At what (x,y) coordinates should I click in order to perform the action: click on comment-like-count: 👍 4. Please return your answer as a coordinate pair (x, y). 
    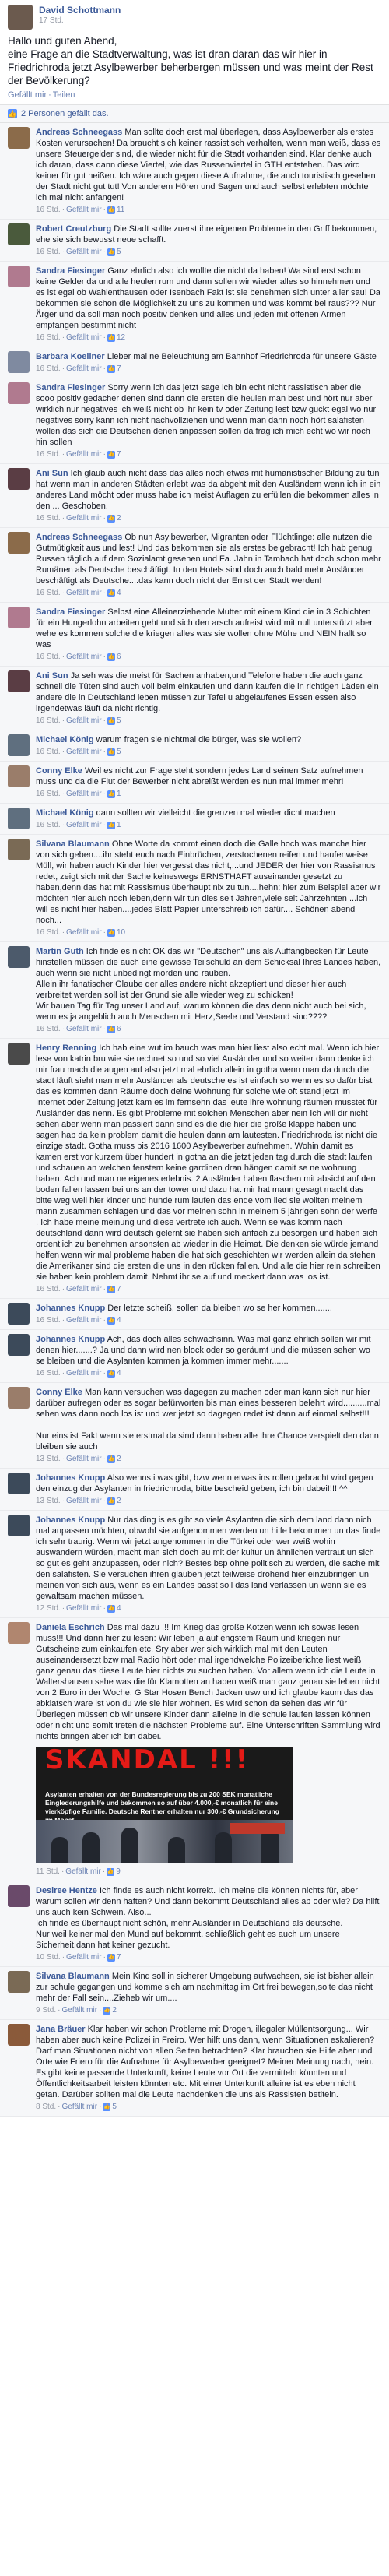
    Looking at the image, I should click on (114, 593).